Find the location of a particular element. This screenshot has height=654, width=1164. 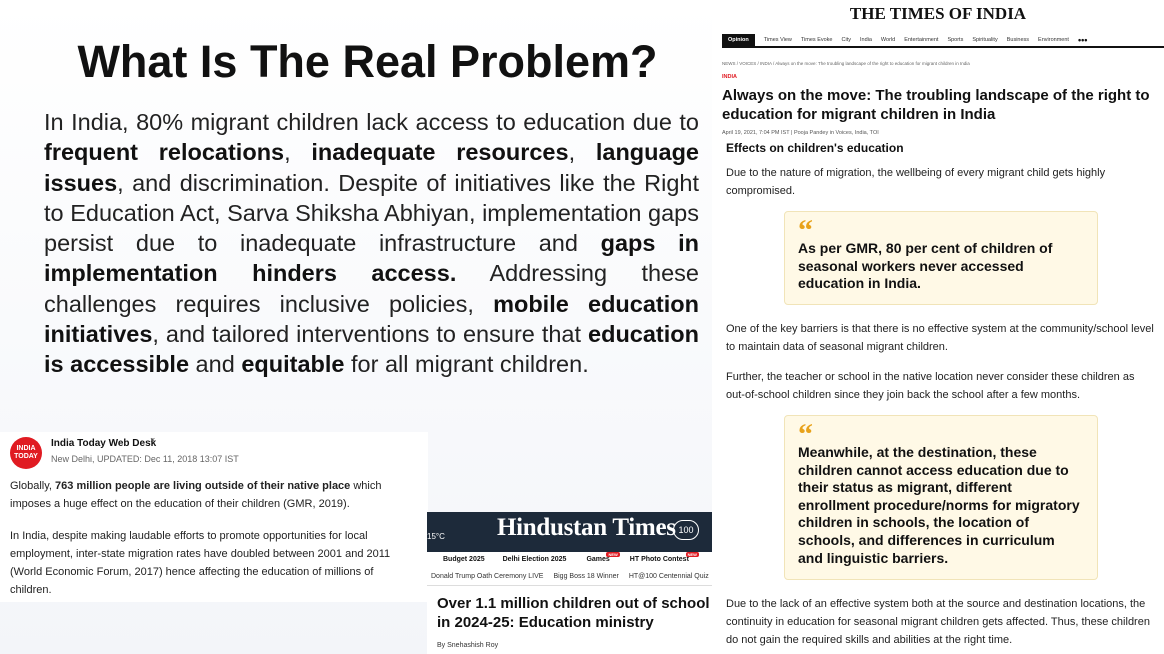

slide-title: What Is The Real Problem? is located at coordinates (367, 61).